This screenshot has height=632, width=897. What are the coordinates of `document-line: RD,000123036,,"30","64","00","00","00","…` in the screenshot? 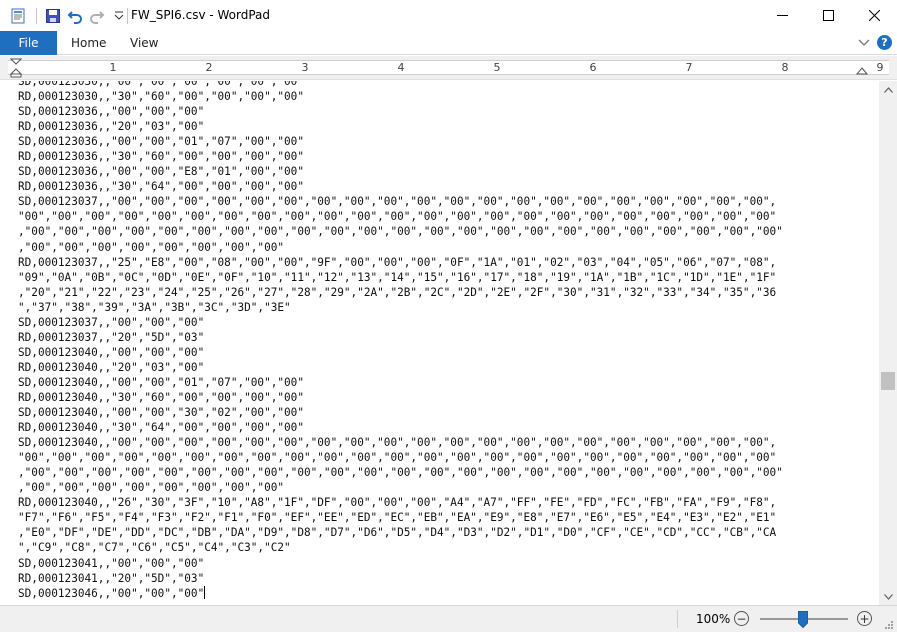 It's located at (437, 186).